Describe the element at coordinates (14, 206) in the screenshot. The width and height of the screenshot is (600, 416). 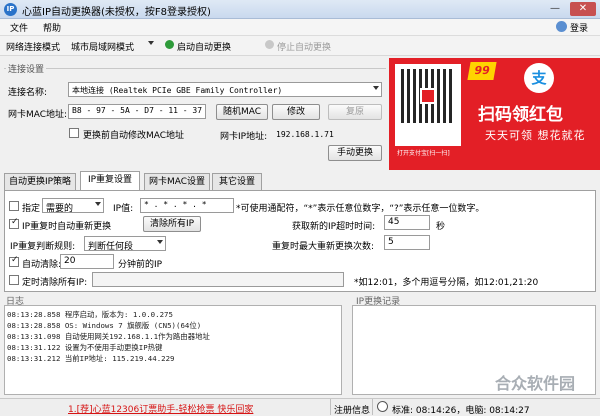
I see `specify-checkbox` at that location.